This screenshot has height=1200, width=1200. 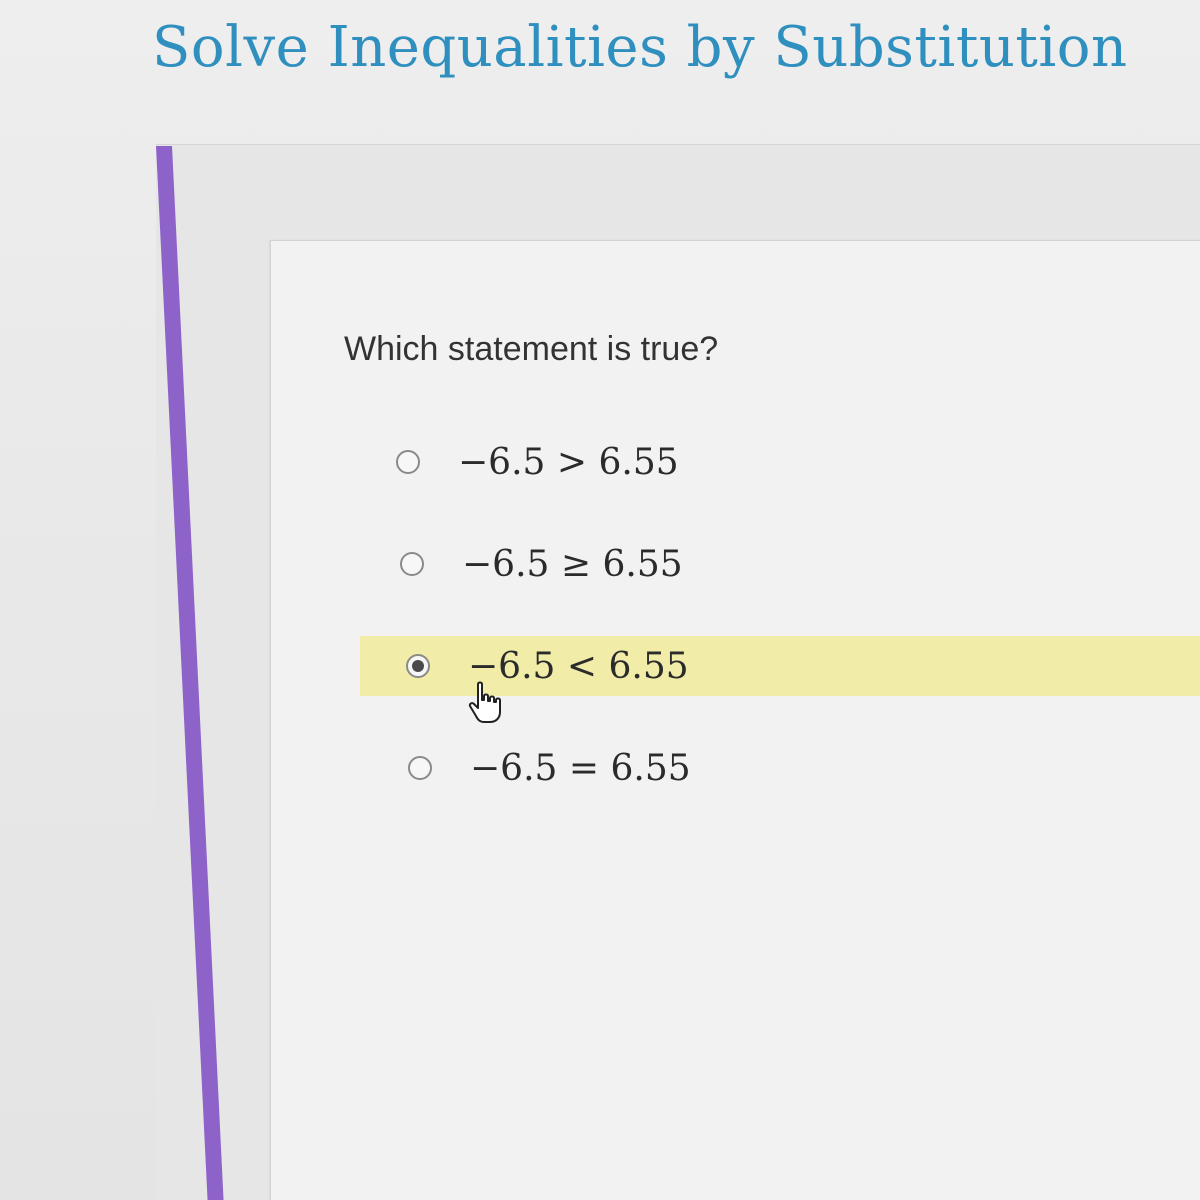 I want to click on answer-option-1: −6.5 > 6.55, so click(x=537, y=462).